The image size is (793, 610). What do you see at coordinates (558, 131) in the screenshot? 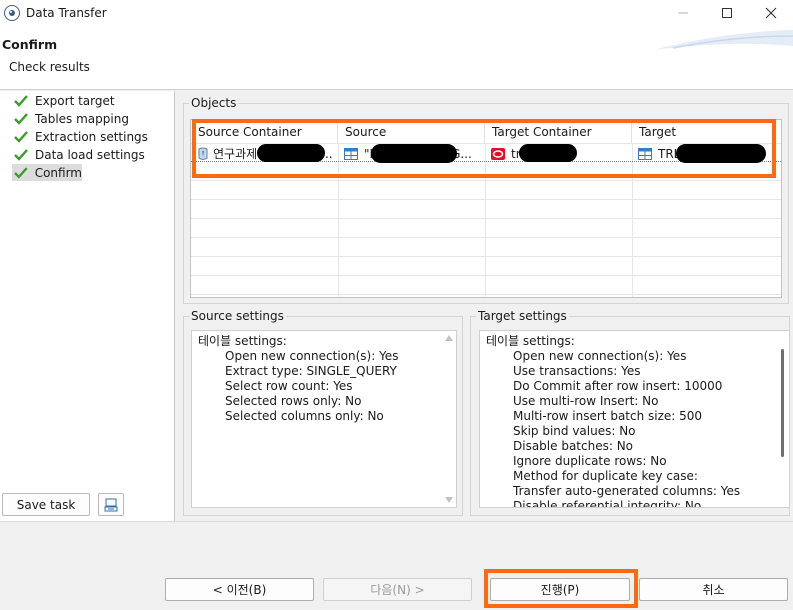
I see `column-header-target-container: Target Container` at bounding box center [558, 131].